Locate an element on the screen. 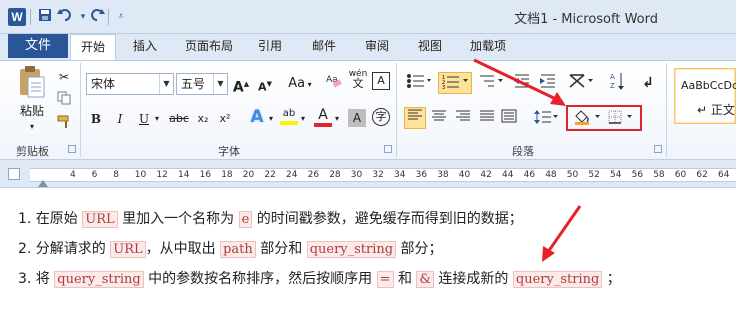 The width and height of the screenshot is (736, 322). annotation-arrows is located at coordinates (527, 160).